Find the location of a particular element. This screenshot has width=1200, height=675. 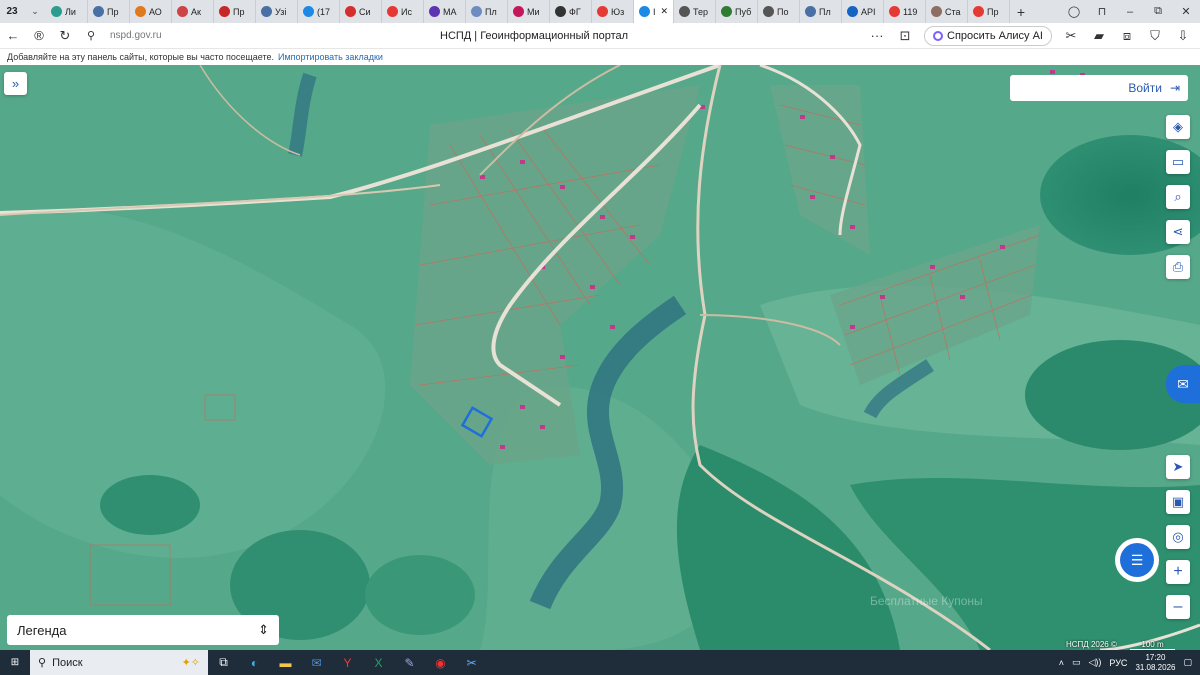

task-view-icon: ⧉ is located at coordinates (223, 662).